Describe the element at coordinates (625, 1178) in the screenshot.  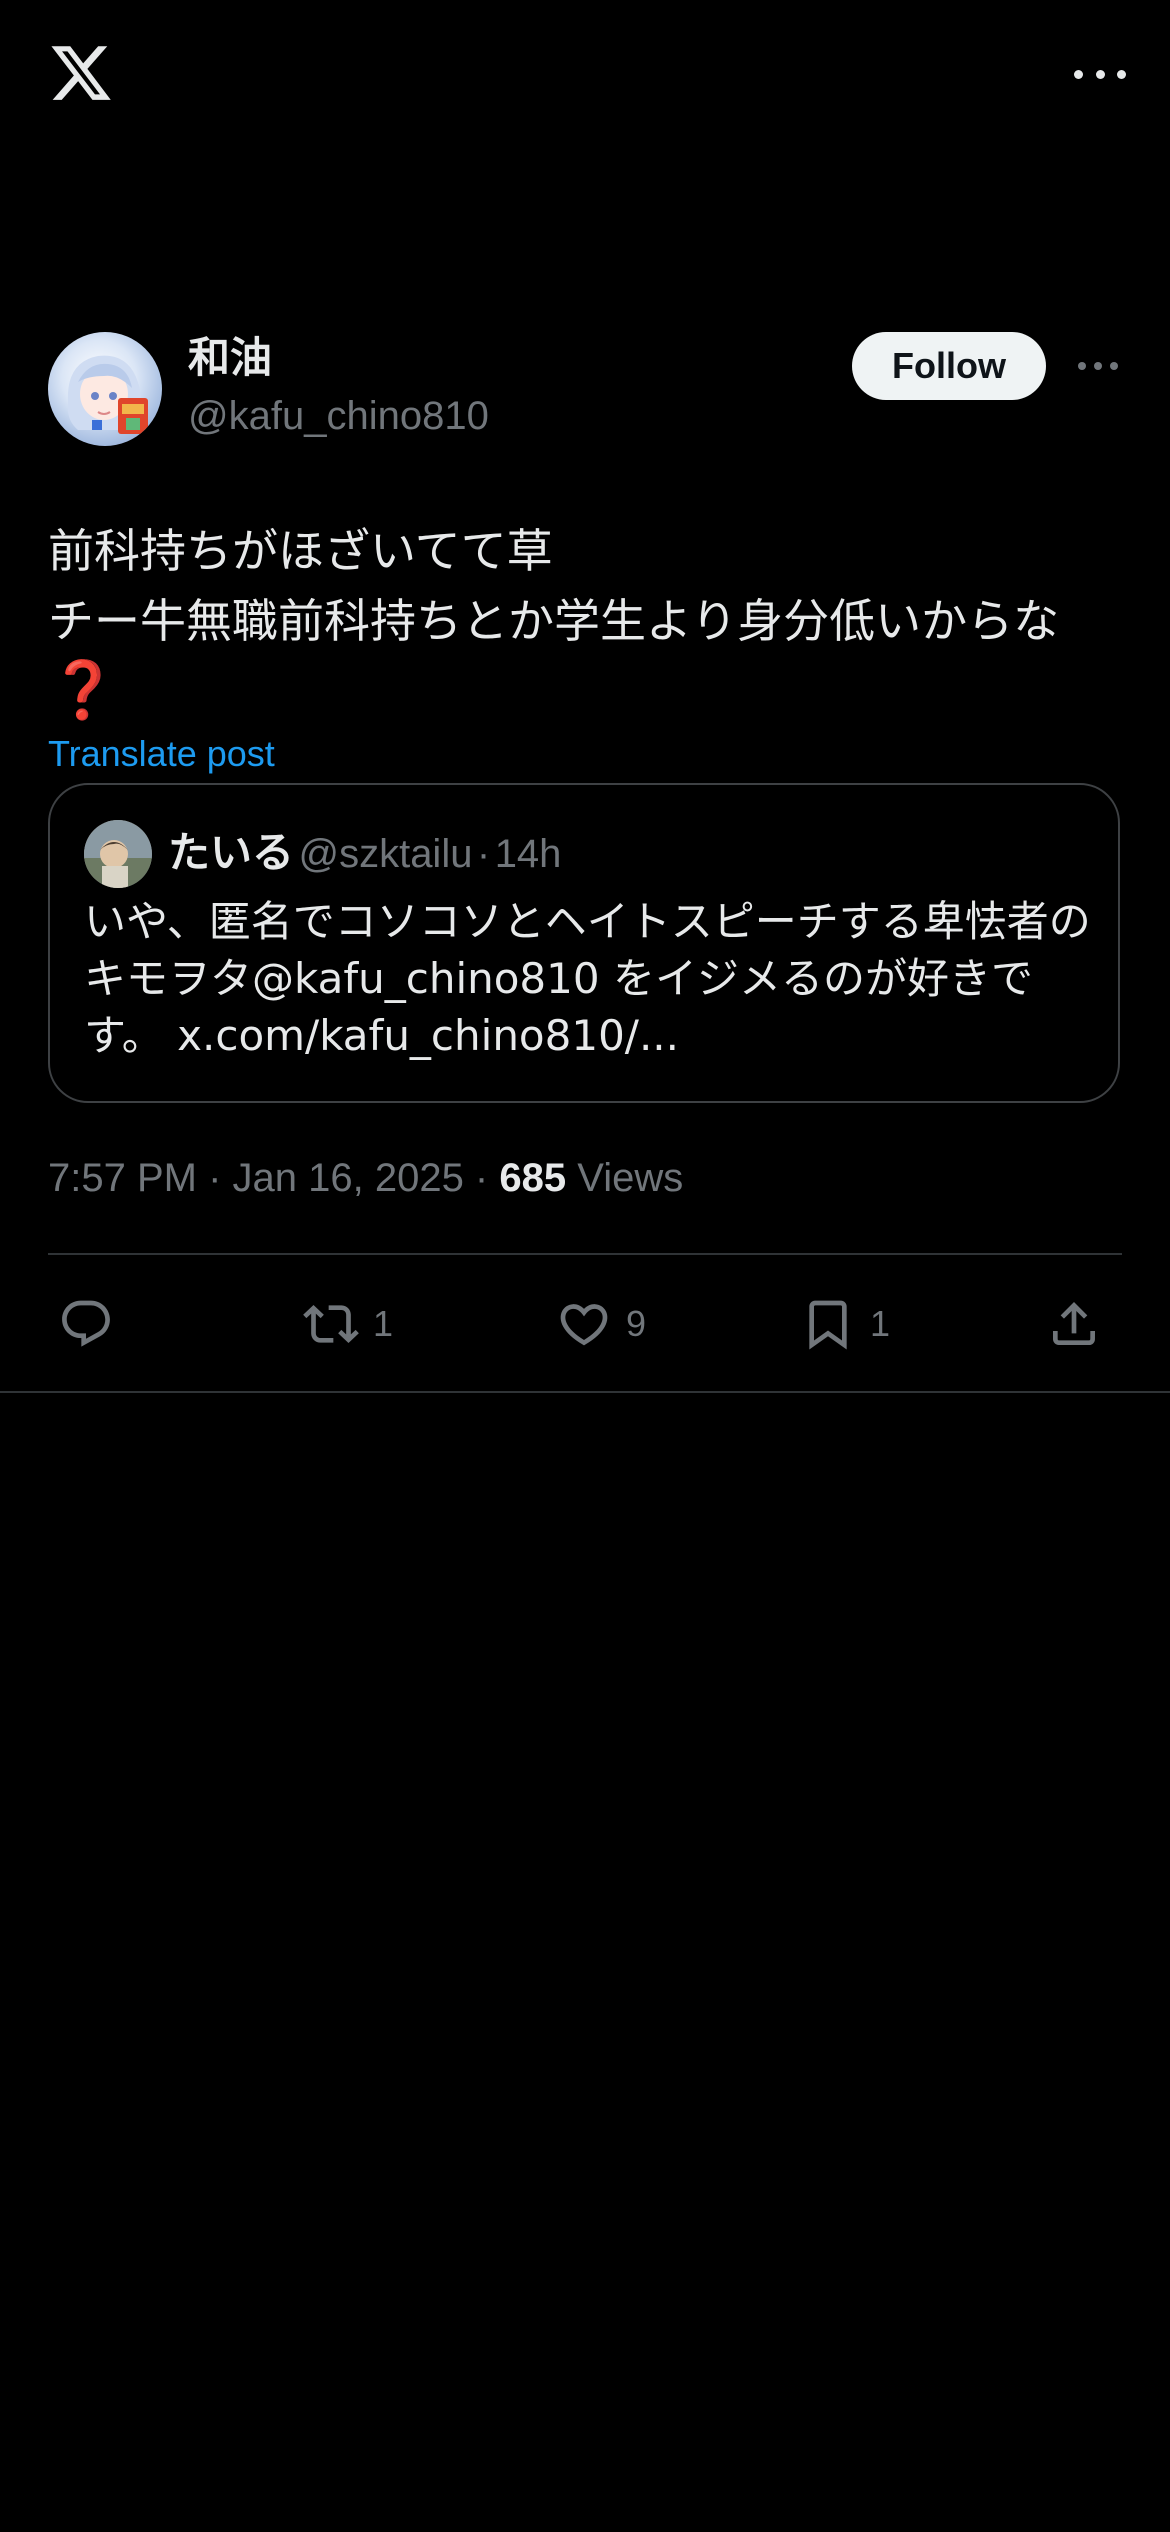
I see `views-label: Views` at that location.